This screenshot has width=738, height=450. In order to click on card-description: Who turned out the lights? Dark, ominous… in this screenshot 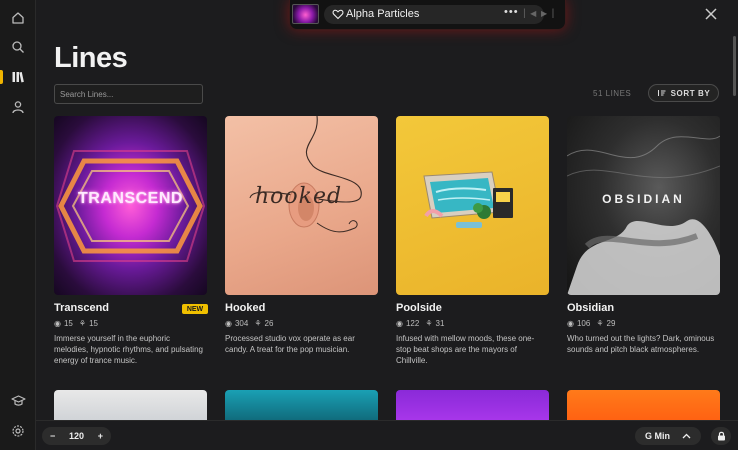, I will do `click(641, 344)`.